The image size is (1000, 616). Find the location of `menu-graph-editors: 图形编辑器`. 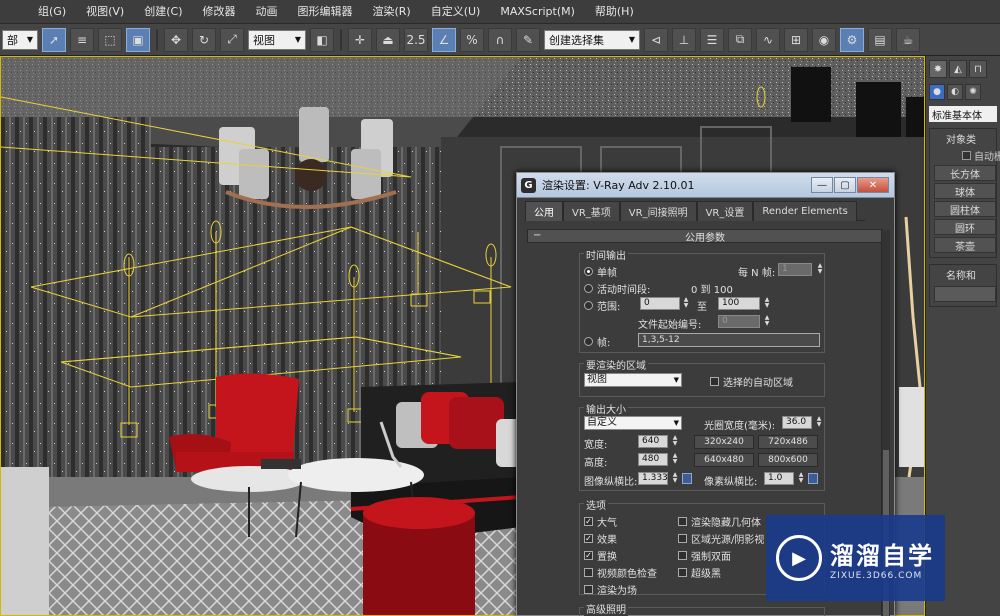

menu-graph-editors: 图形编辑器 is located at coordinates (324, 12).